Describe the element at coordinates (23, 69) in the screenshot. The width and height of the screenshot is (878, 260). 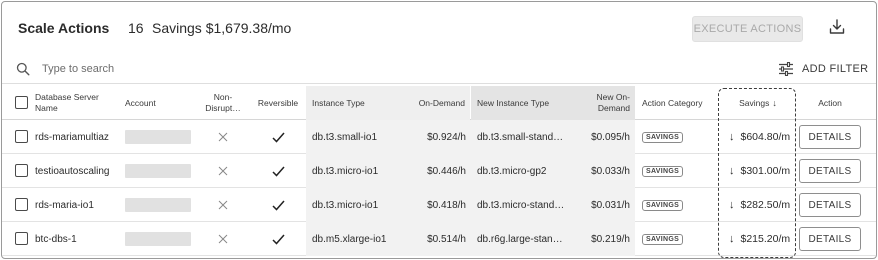
I see `search-icon` at that location.